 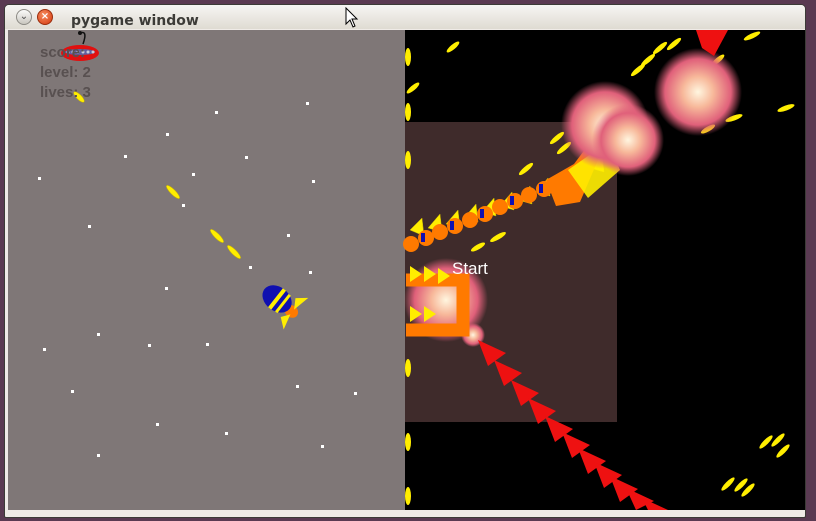 I want to click on left-bullets, so click(x=157, y=175).